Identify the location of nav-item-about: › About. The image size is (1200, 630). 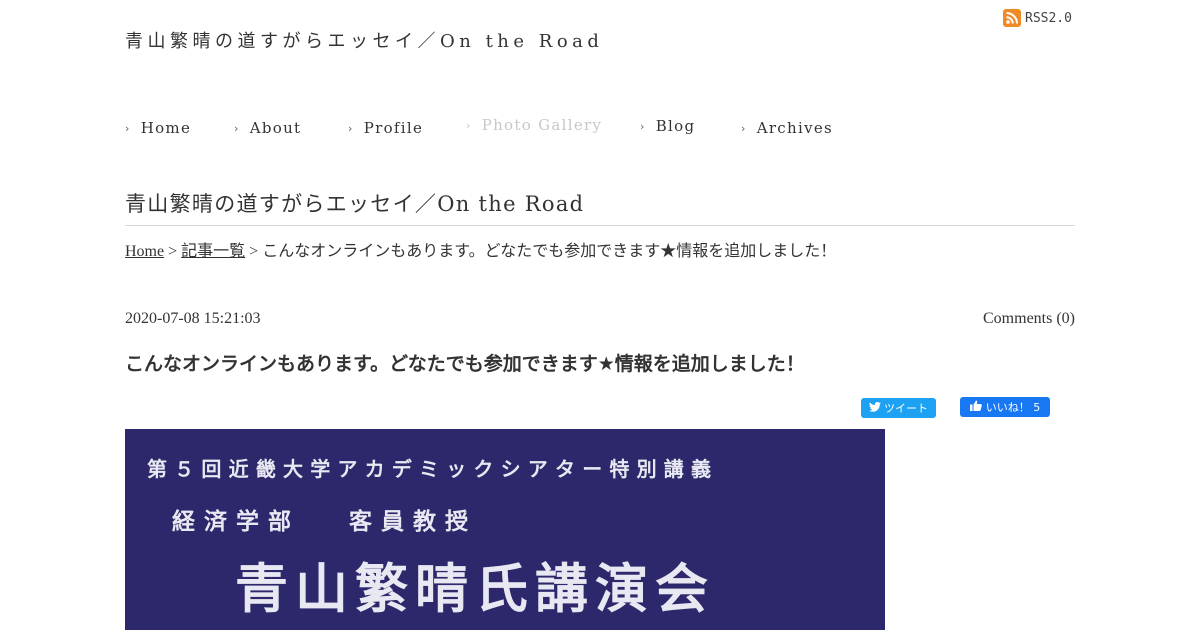
(267, 128).